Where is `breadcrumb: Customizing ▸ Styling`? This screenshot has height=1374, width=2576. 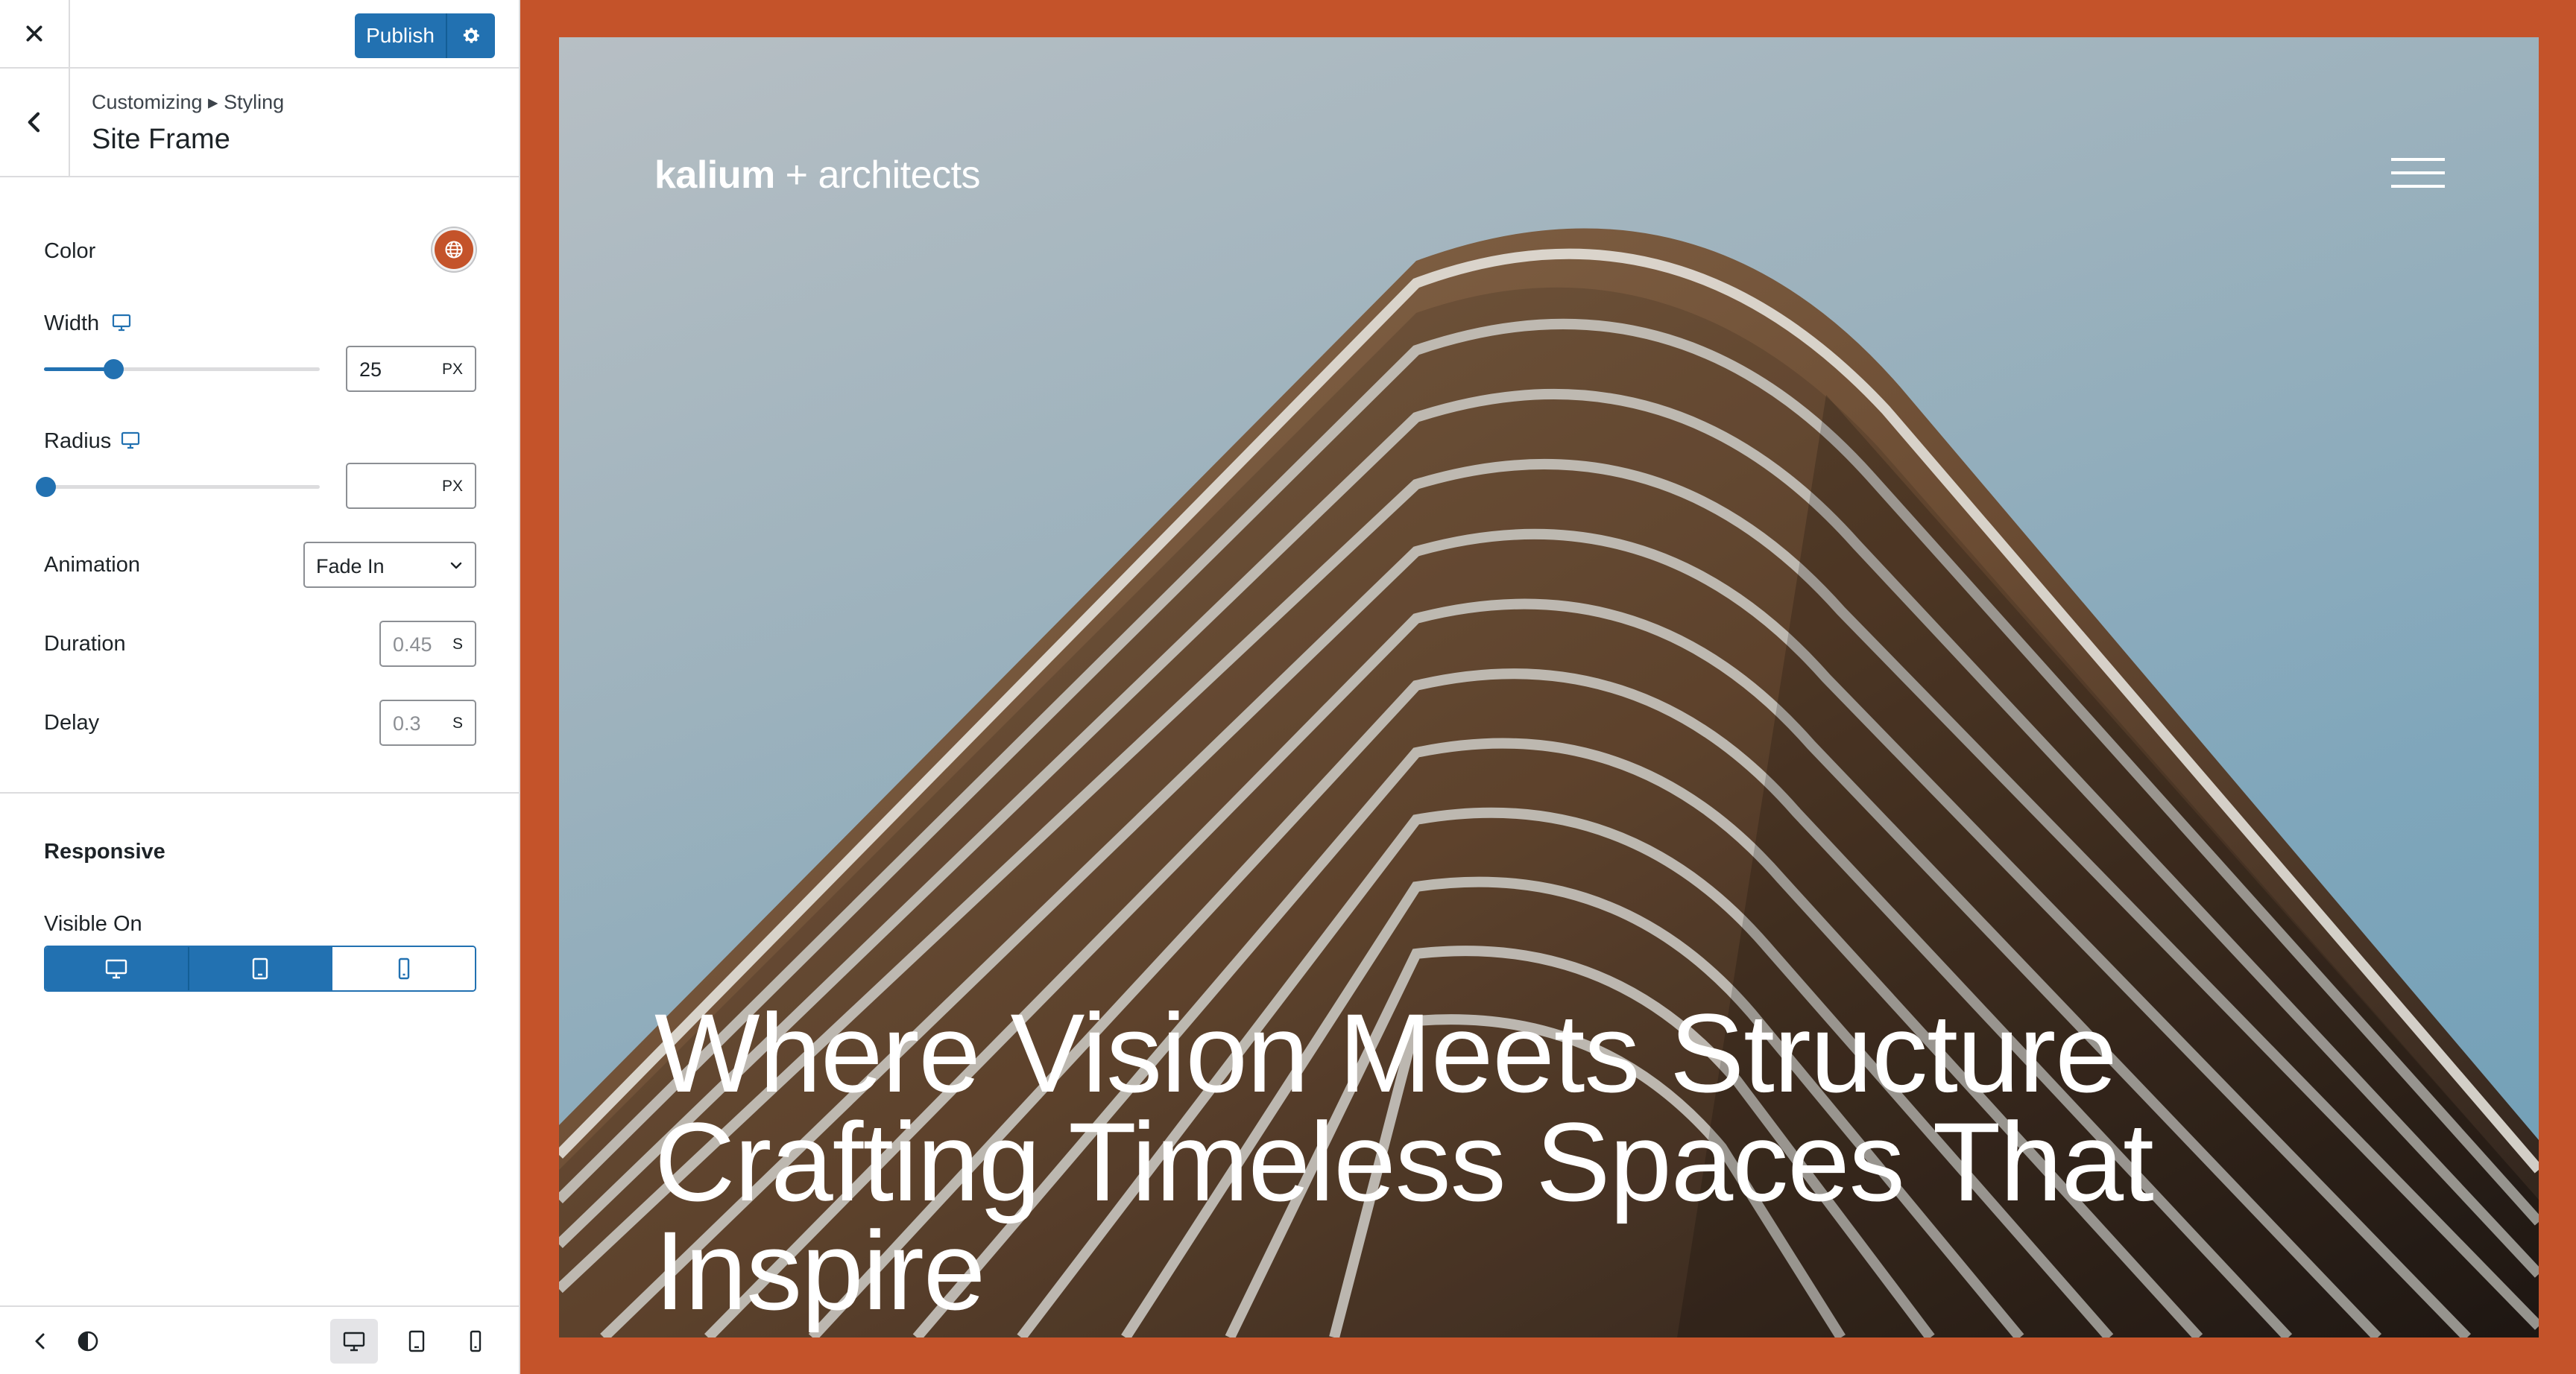 breadcrumb: Customizing ▸ Styling is located at coordinates (188, 102).